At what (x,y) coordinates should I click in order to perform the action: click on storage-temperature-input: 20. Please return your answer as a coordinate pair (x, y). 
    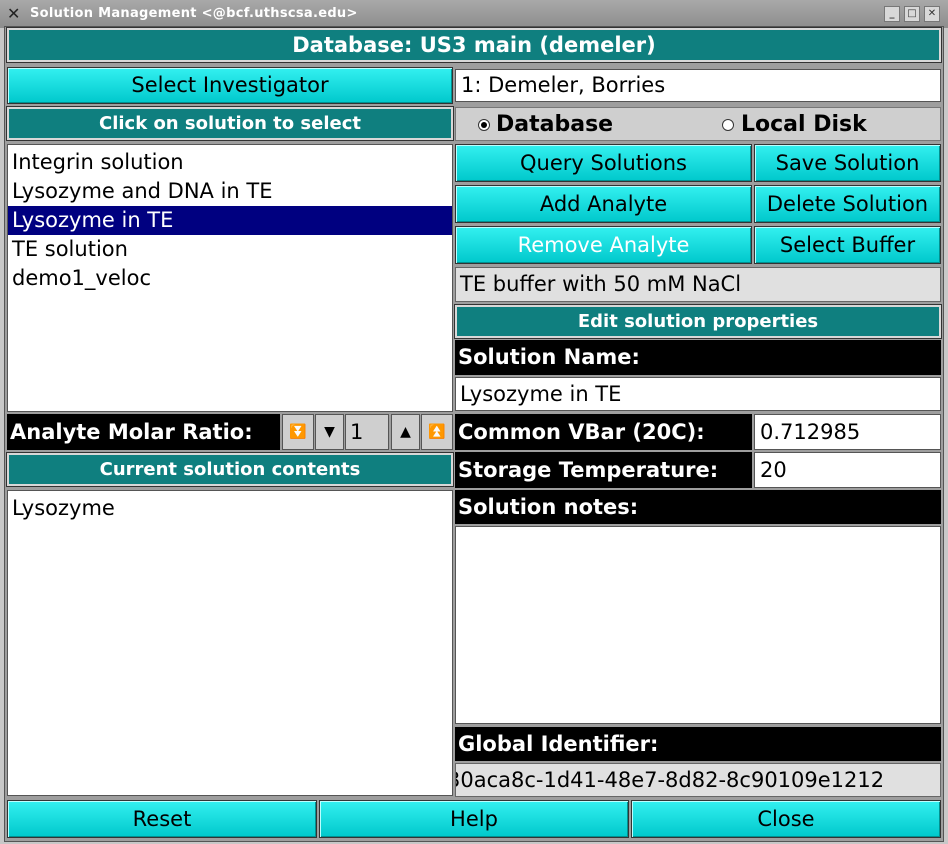
    Looking at the image, I should click on (847, 470).